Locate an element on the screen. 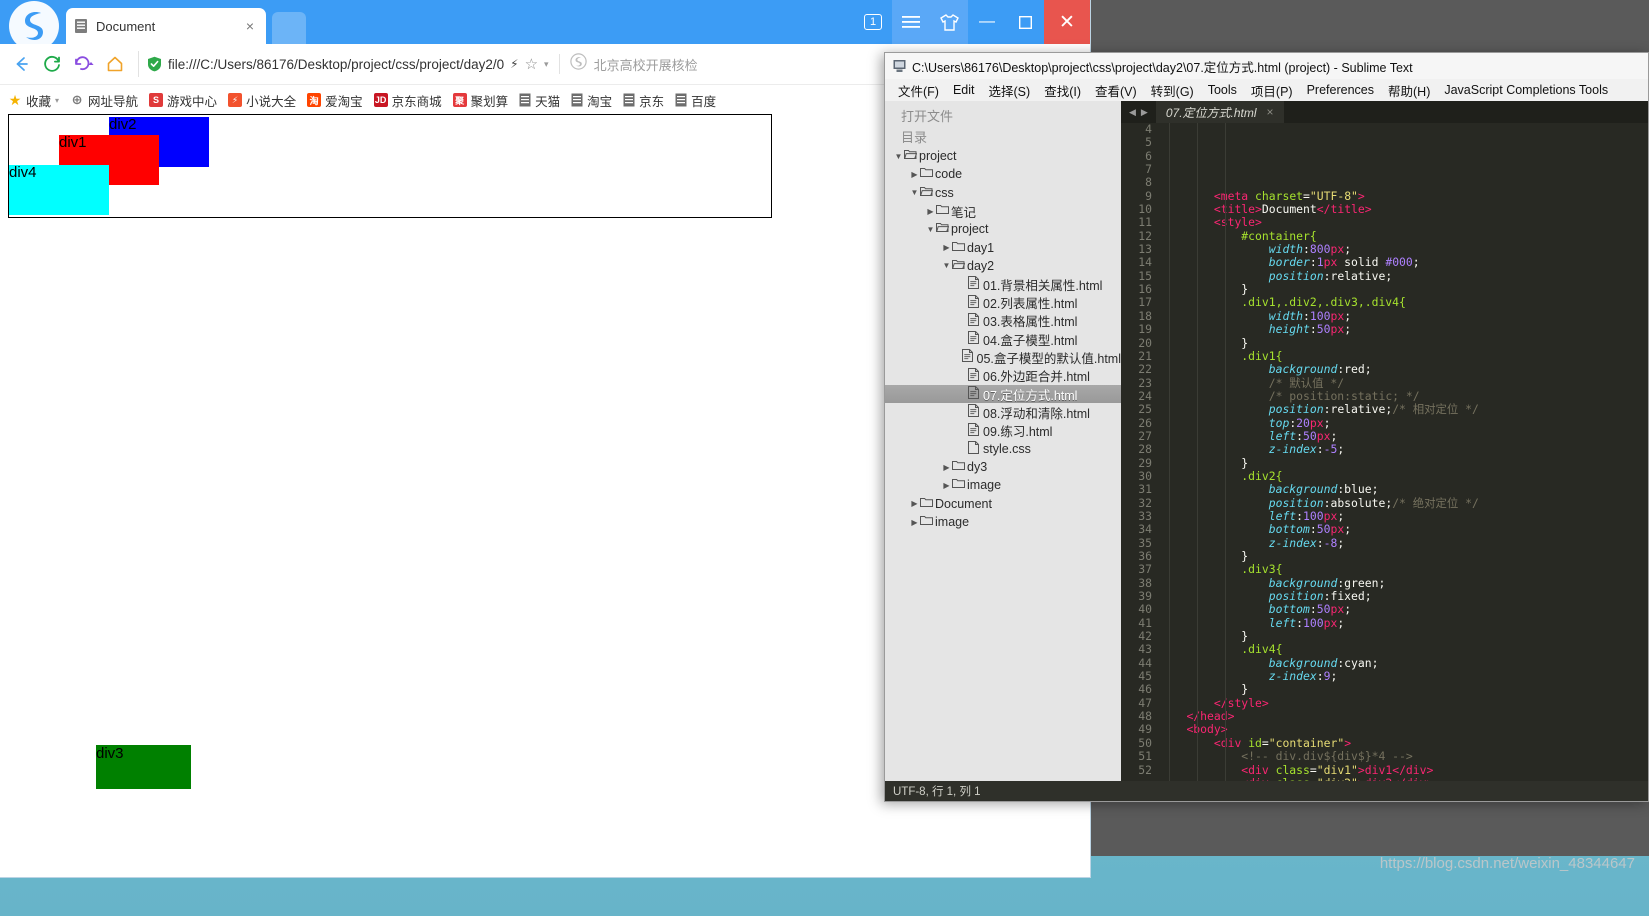  tree-folder-row: ▶ Document is located at coordinates (1003, 504).